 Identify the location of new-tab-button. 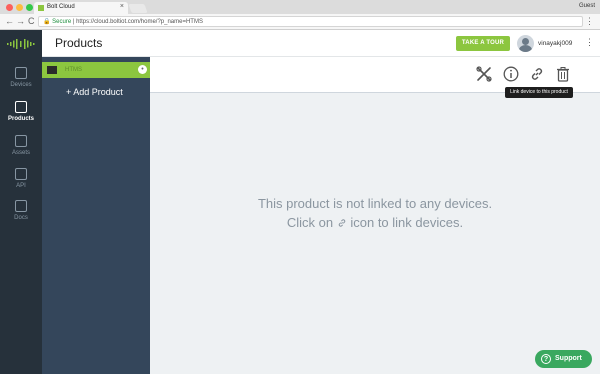
(138, 8).